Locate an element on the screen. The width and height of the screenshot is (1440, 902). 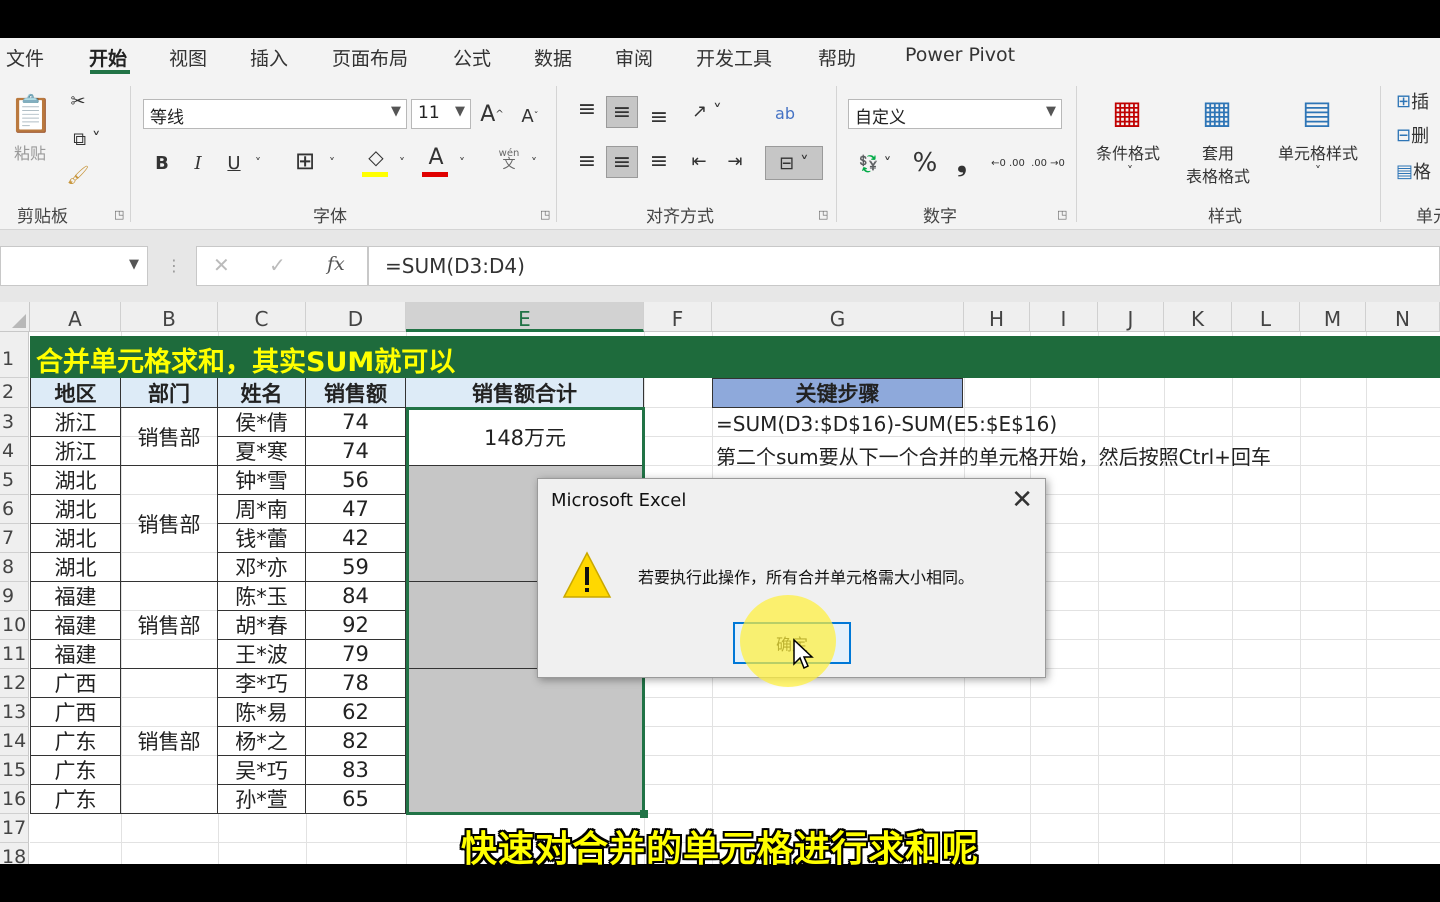
clipboard-launcher-icon: ◳ is located at coordinates (119, 214).